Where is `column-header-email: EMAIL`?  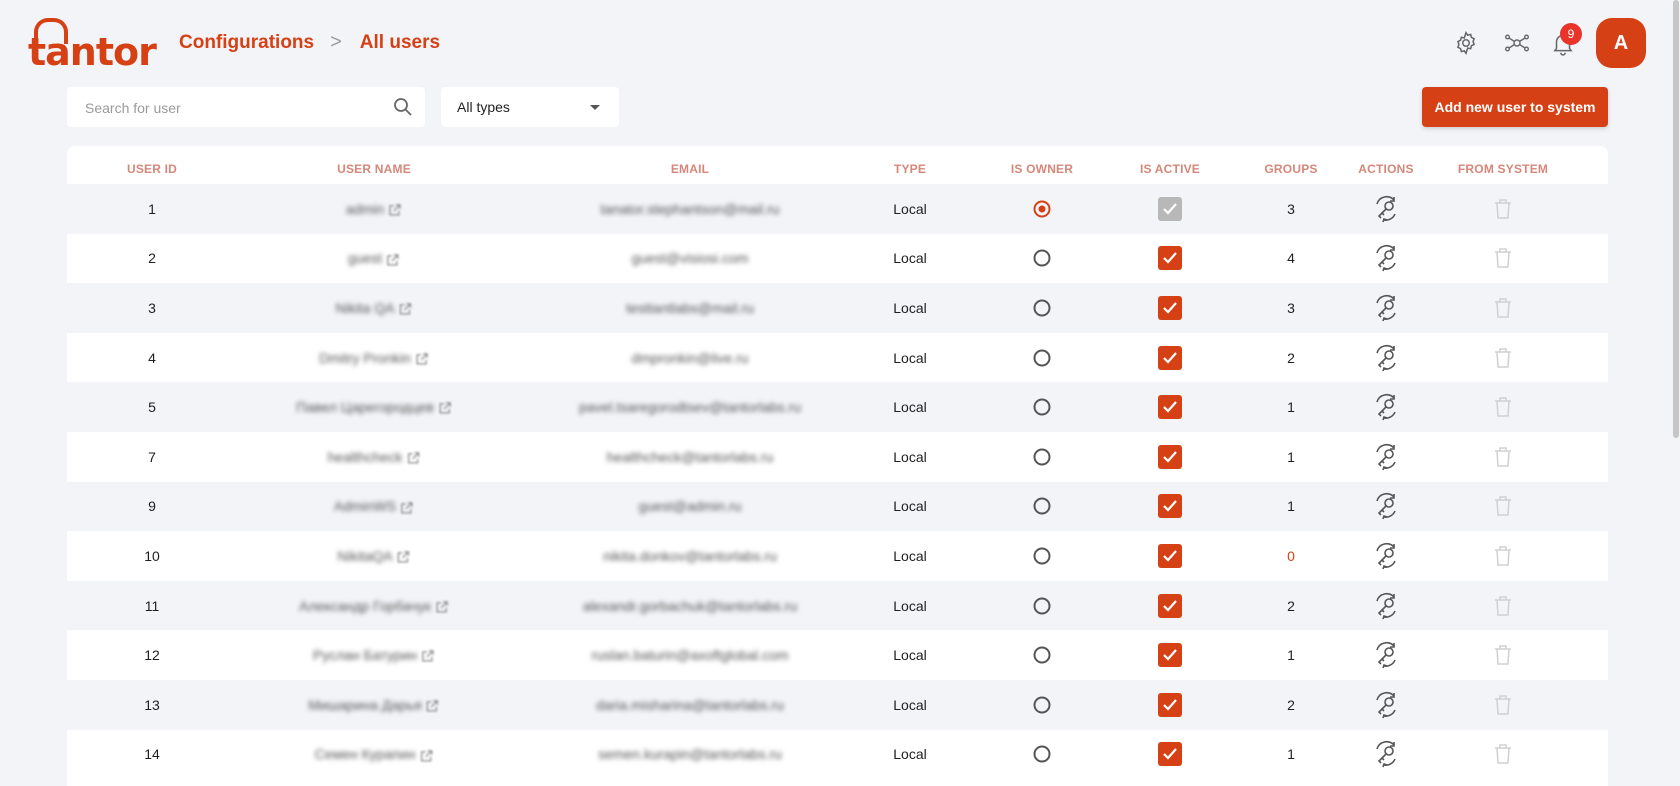
column-header-email: EMAIL is located at coordinates (690, 169).